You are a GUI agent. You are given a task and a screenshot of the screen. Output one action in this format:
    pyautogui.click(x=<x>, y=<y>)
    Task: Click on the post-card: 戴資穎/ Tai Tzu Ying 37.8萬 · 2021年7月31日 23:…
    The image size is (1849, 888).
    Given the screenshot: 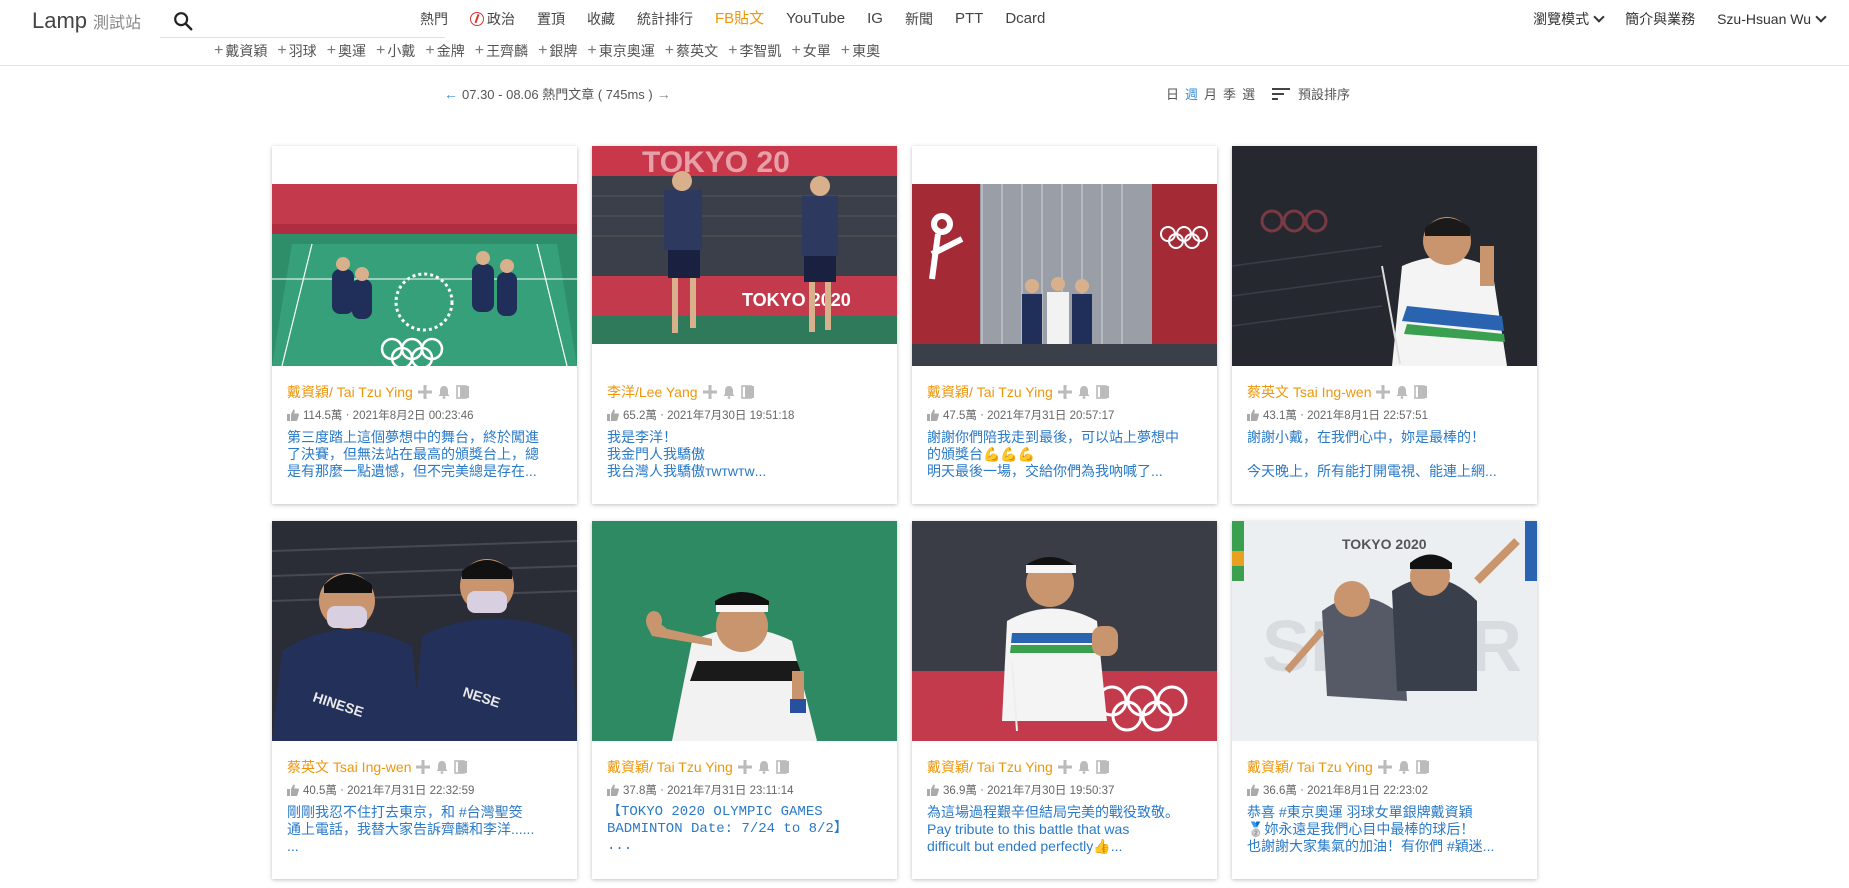 What is the action you would take?
    pyautogui.click(x=744, y=700)
    